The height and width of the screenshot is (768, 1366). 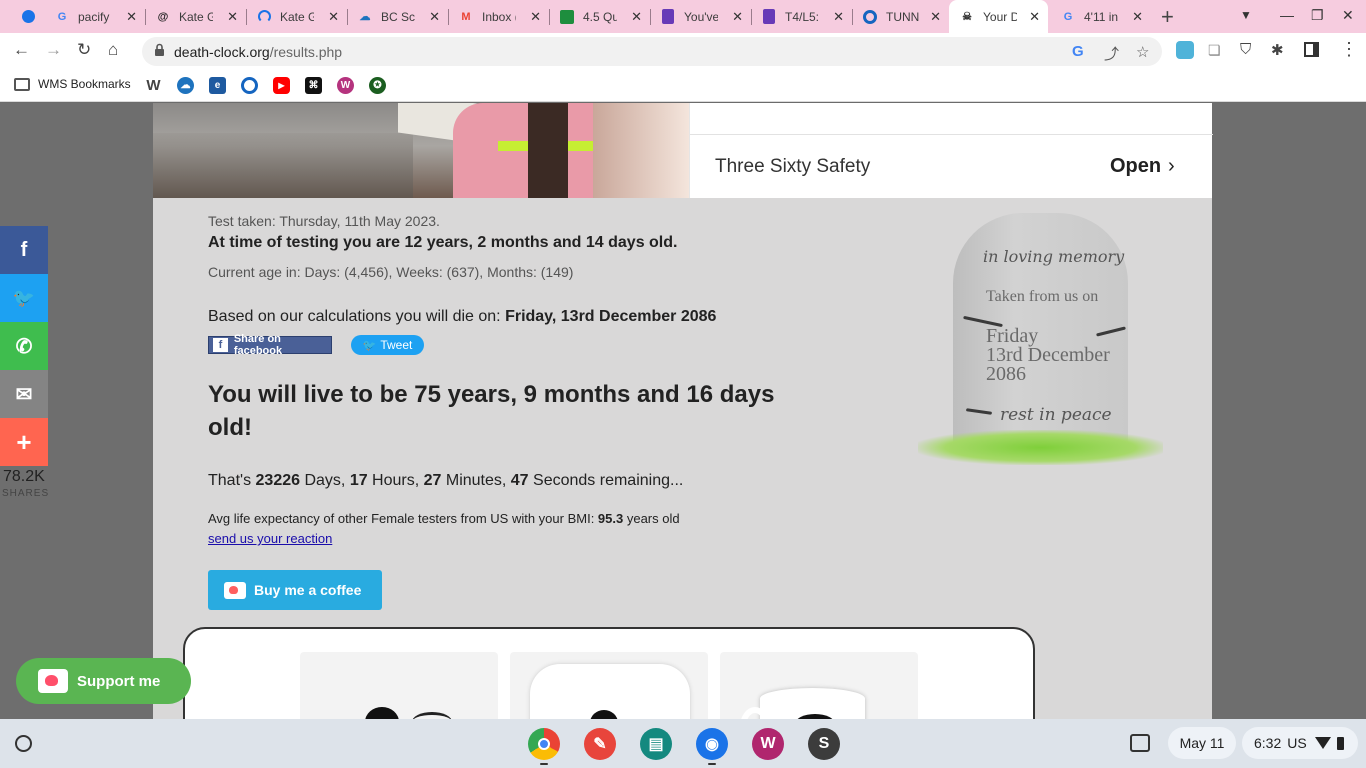 I want to click on extensions-puzzle-icon: ✱, so click(x=1277, y=50).